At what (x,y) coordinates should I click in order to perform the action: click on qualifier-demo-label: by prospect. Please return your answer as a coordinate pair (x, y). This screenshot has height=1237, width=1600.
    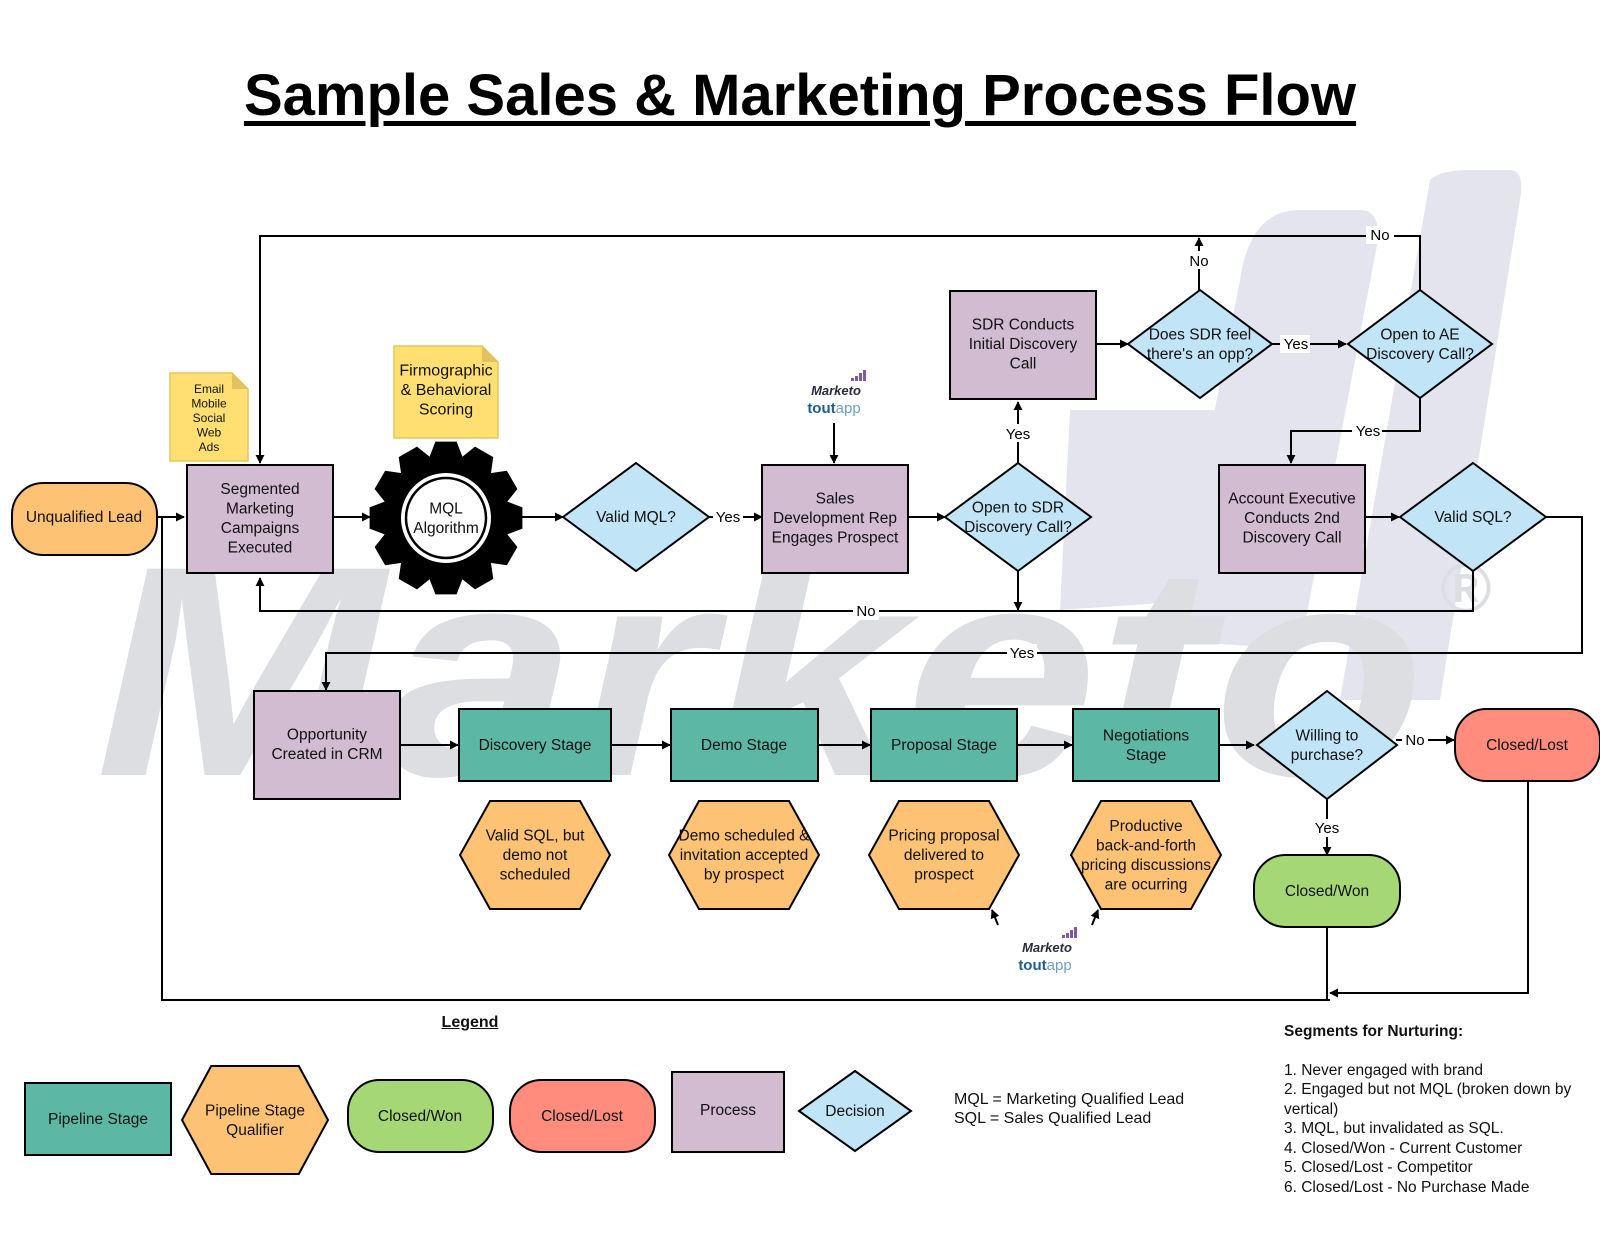
    Looking at the image, I should click on (744, 875).